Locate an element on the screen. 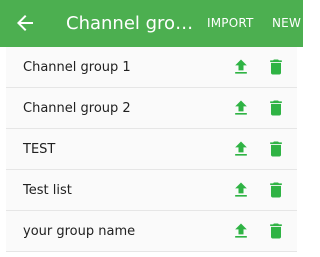 The height and width of the screenshot is (257, 320). import-button: IMPORT is located at coordinates (230, 23).